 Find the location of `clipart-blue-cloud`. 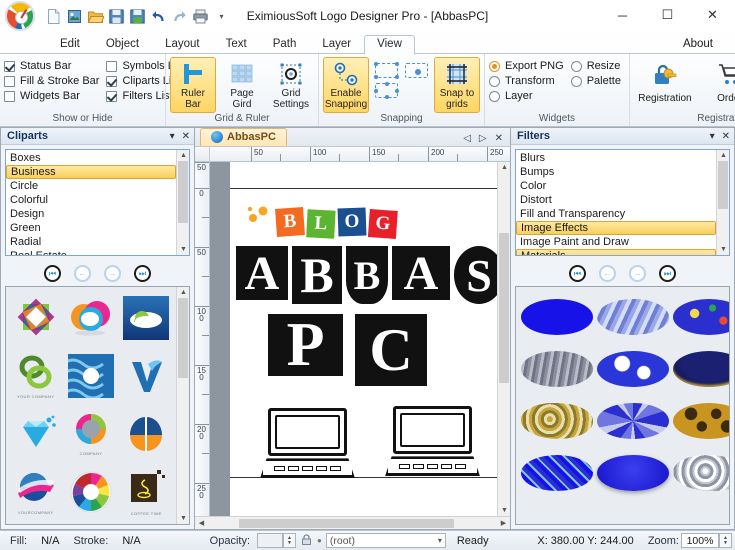

clipart-blue-cloud is located at coordinates (146, 318).